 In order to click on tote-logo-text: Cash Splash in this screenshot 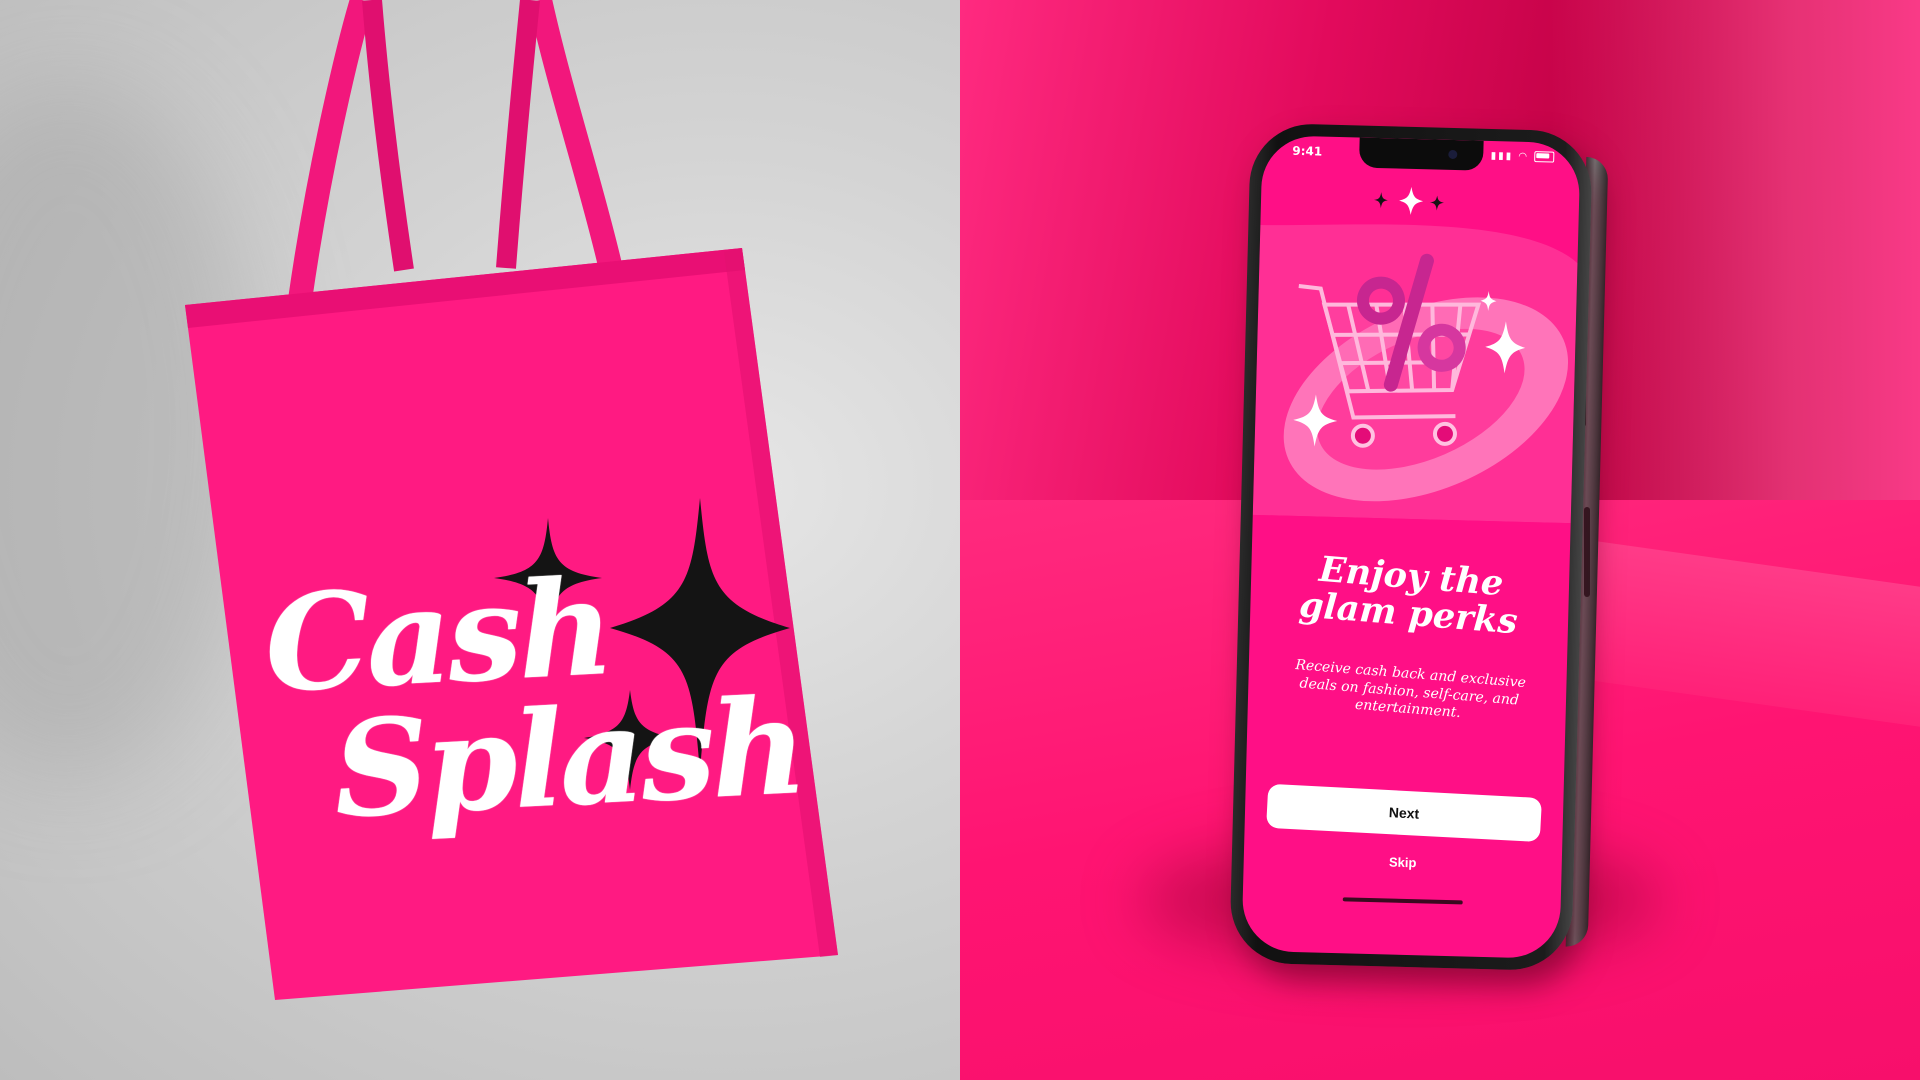, I will do `click(547, 699)`.